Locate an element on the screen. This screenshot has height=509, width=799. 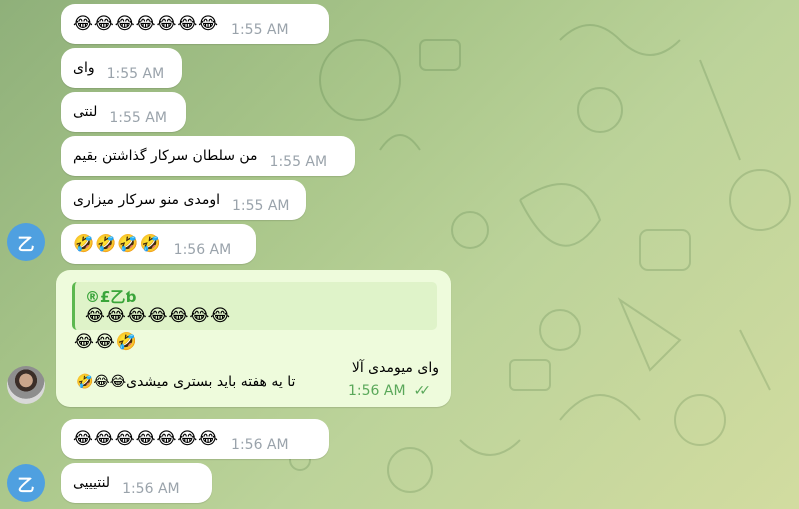
message-bubble: من سلطان سرکار گذاشتن بقیم 1:55 AM is located at coordinates (208, 156).